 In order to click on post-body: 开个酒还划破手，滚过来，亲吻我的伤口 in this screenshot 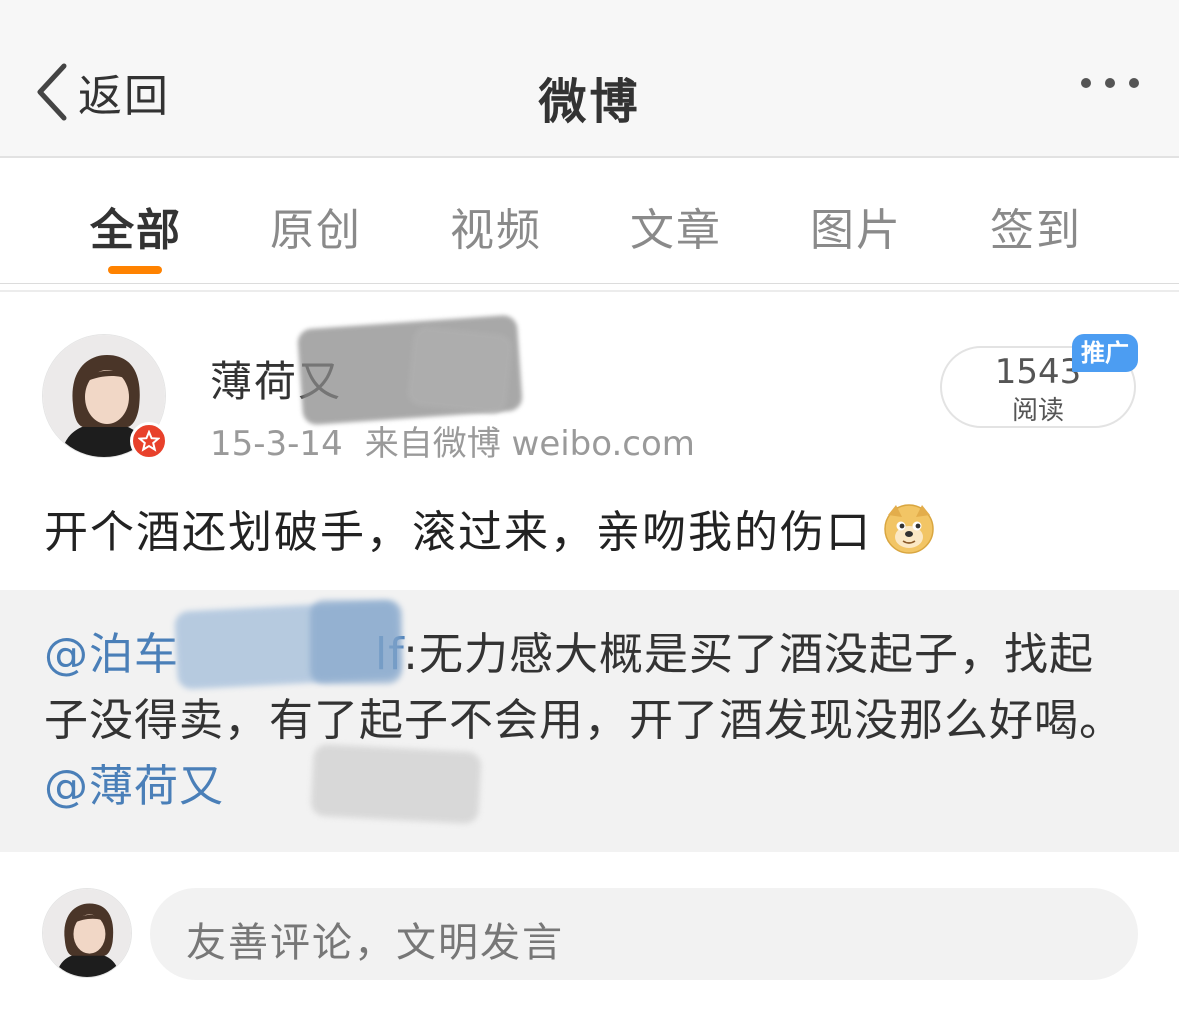, I will do `click(490, 528)`.